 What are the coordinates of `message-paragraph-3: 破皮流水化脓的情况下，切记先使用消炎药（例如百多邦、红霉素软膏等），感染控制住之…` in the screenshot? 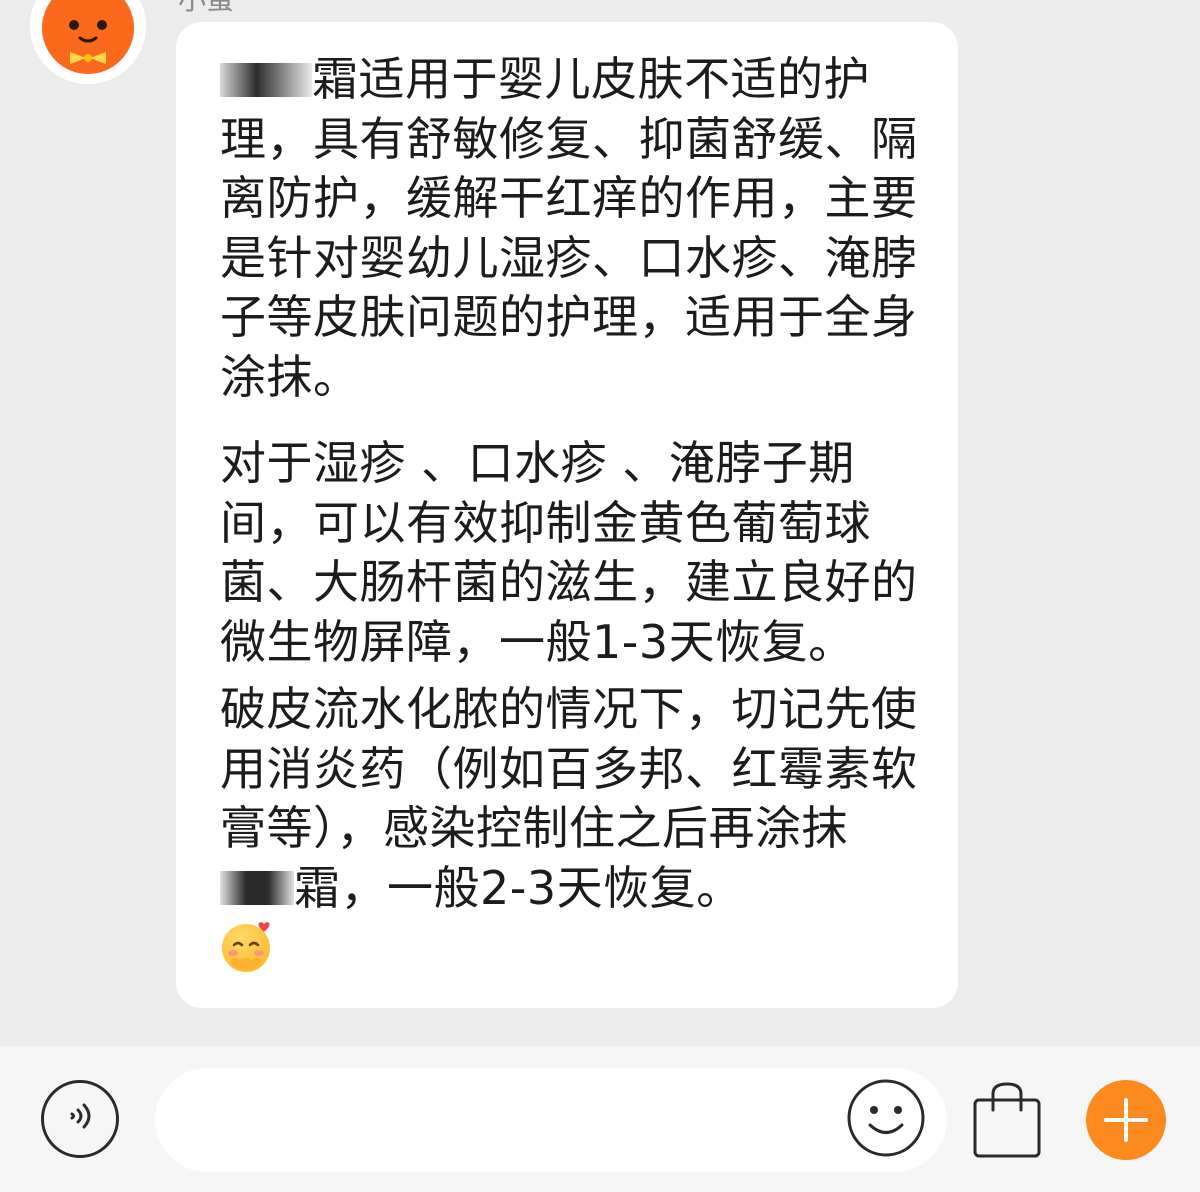 It's located at (570, 799).